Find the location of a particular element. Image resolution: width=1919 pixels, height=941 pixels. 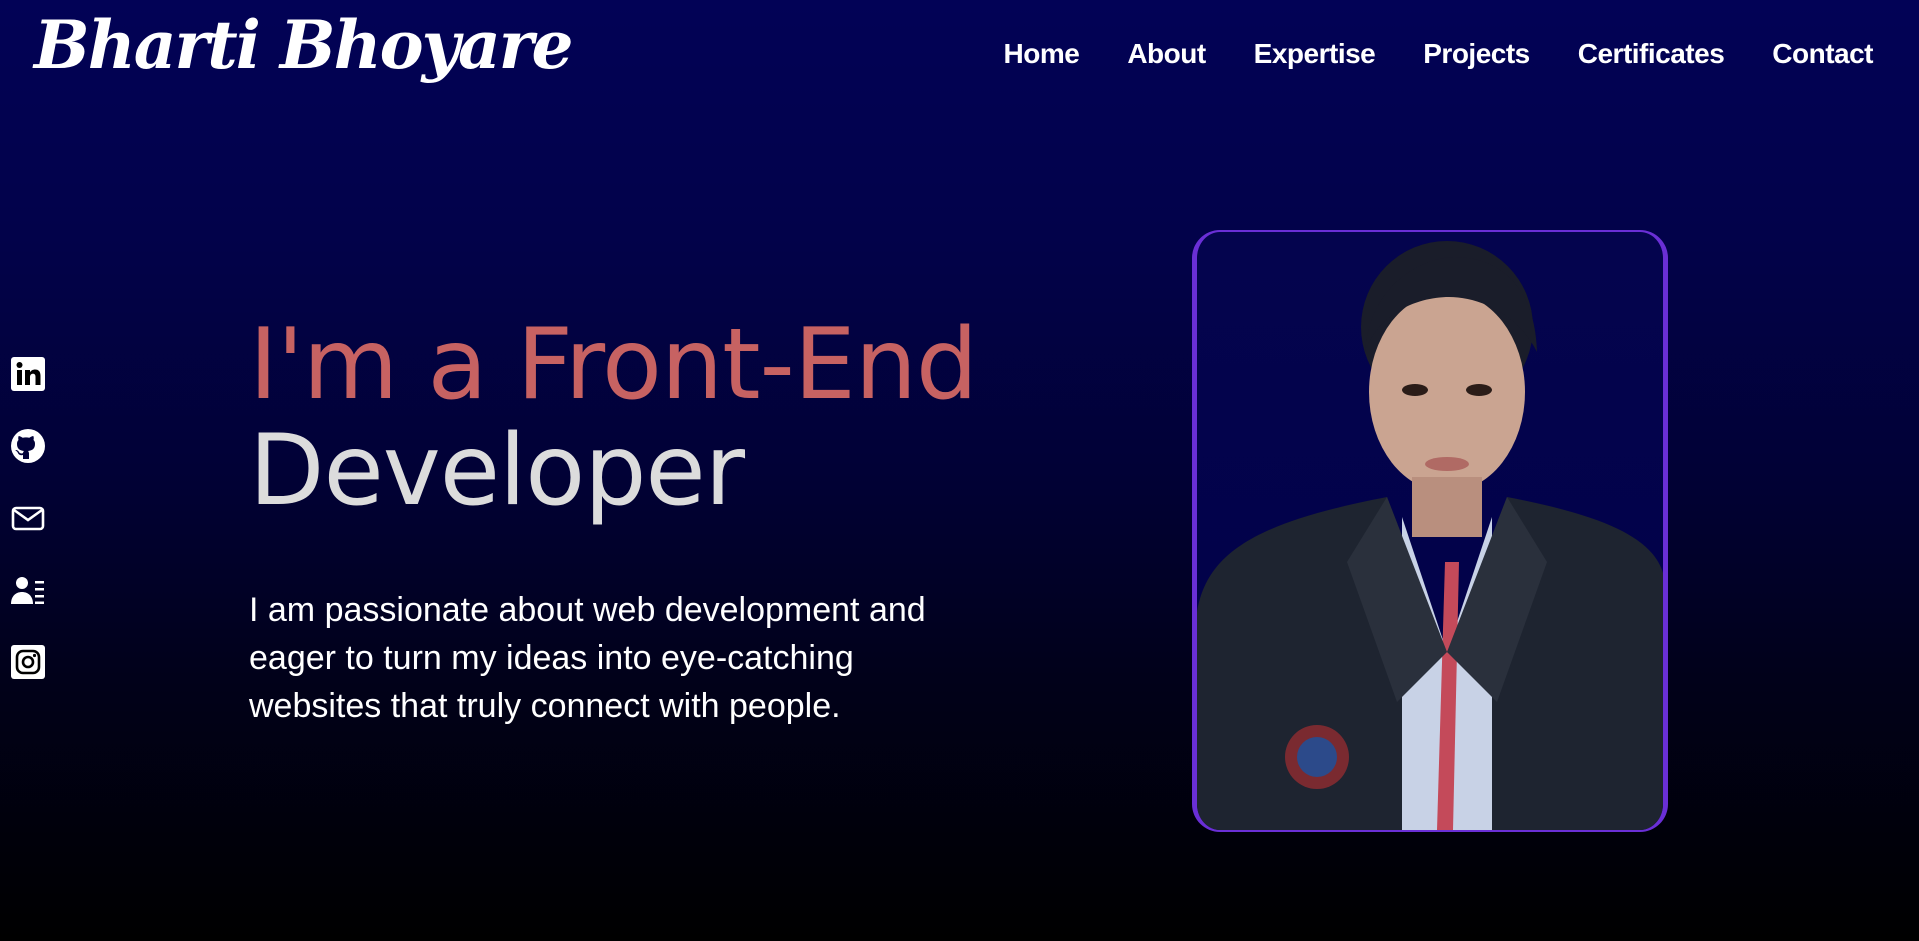

hero-title-line1: I'm a Front-End is located at coordinates (613, 365).